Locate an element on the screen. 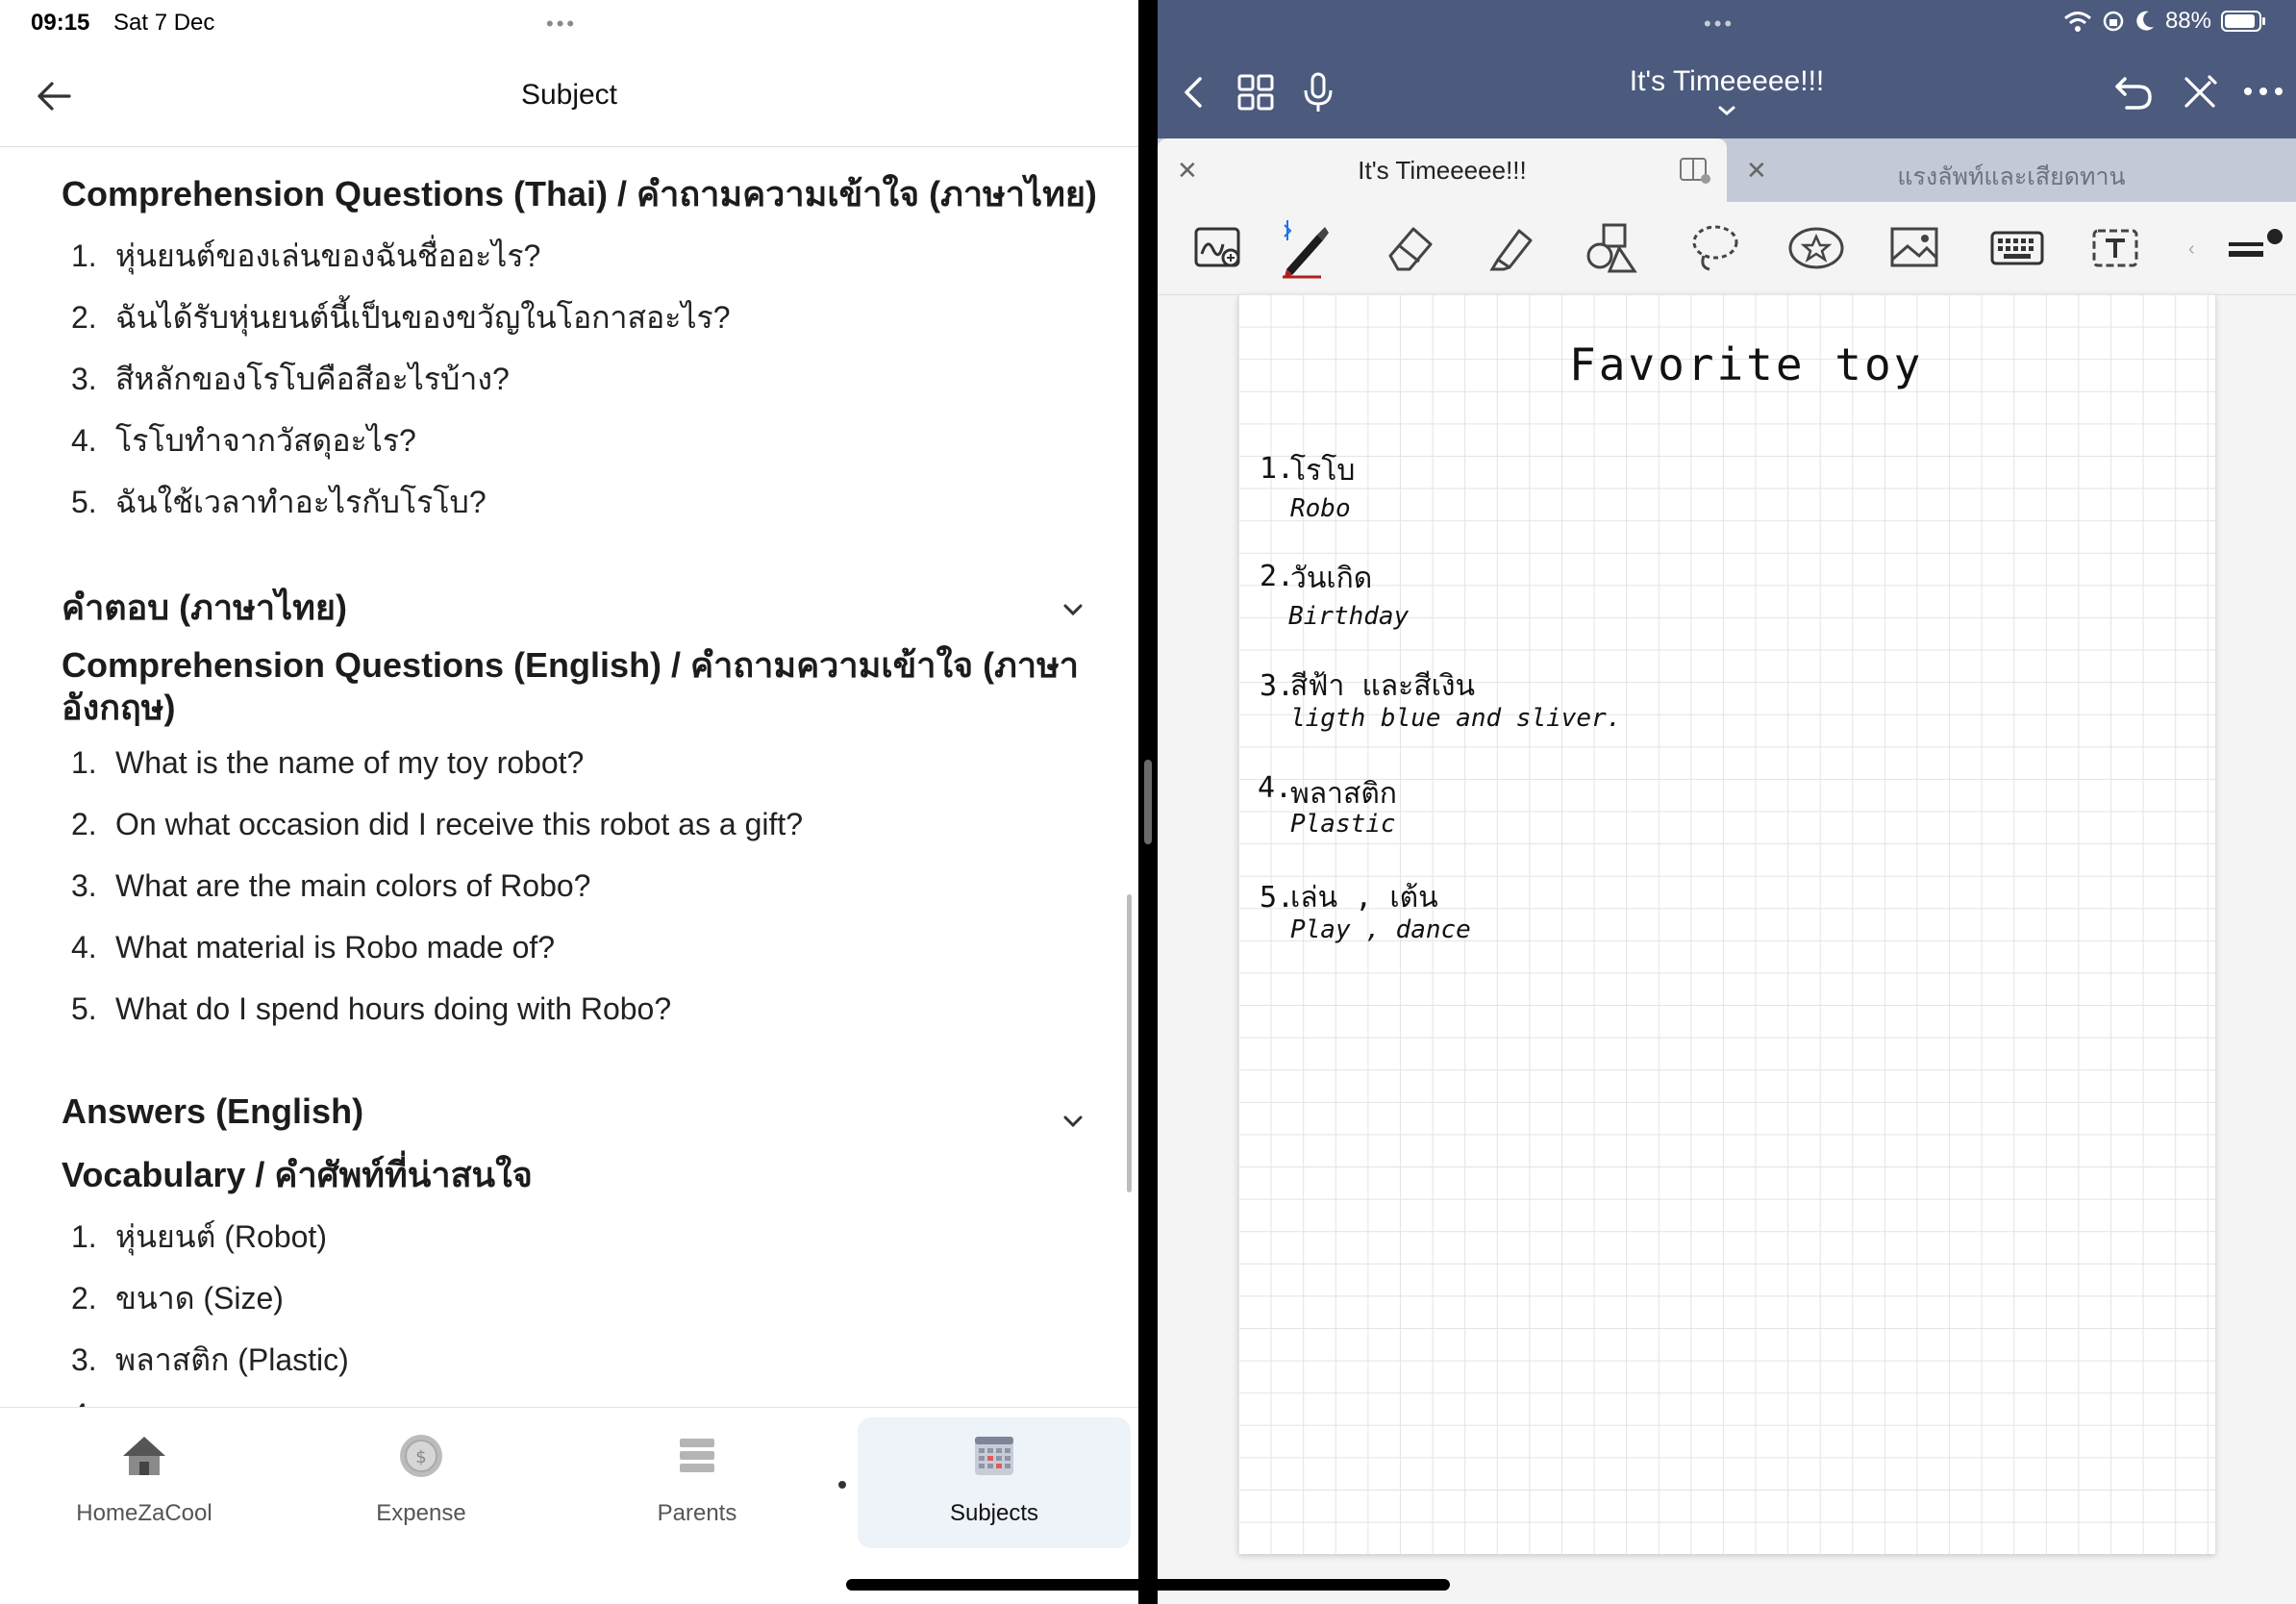  eraser-icon is located at coordinates (1411, 248).